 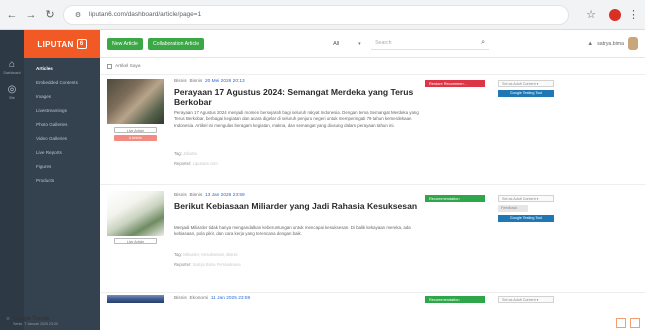 What do you see at coordinates (62, 139) in the screenshot?
I see `sidebar-item-video-galleries: Video Galleries` at bounding box center [62, 139].